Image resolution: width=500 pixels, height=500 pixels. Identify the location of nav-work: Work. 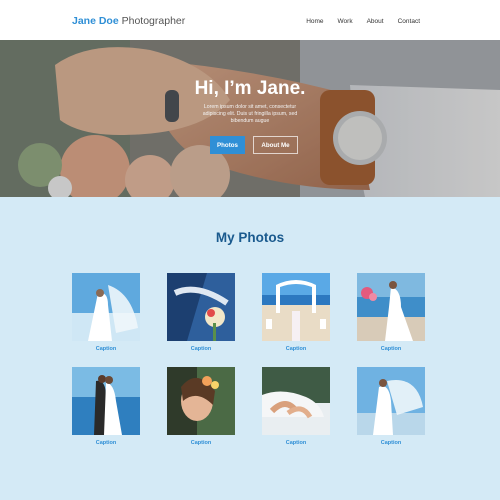
(345, 21).